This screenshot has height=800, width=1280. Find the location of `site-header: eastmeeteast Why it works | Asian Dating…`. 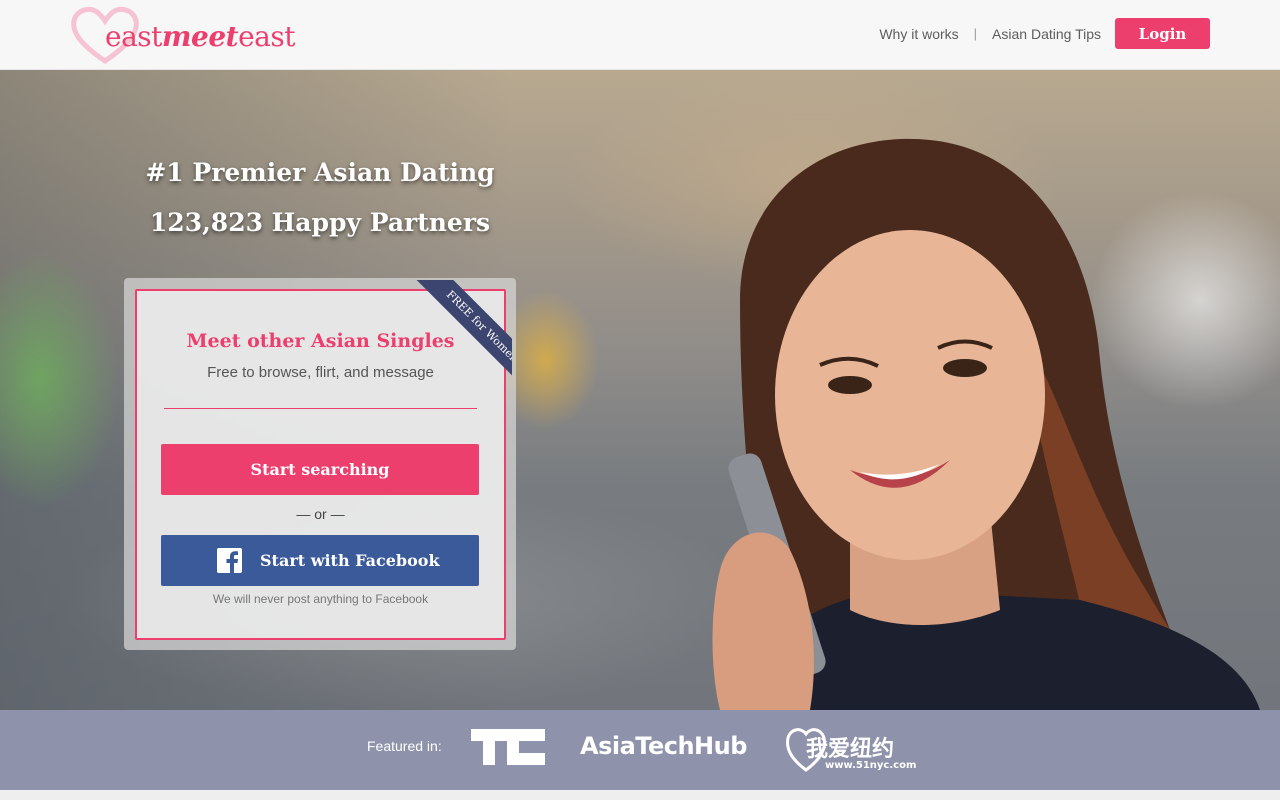

site-header: eastmeeteast Why it works | Asian Dating… is located at coordinates (640, 35).